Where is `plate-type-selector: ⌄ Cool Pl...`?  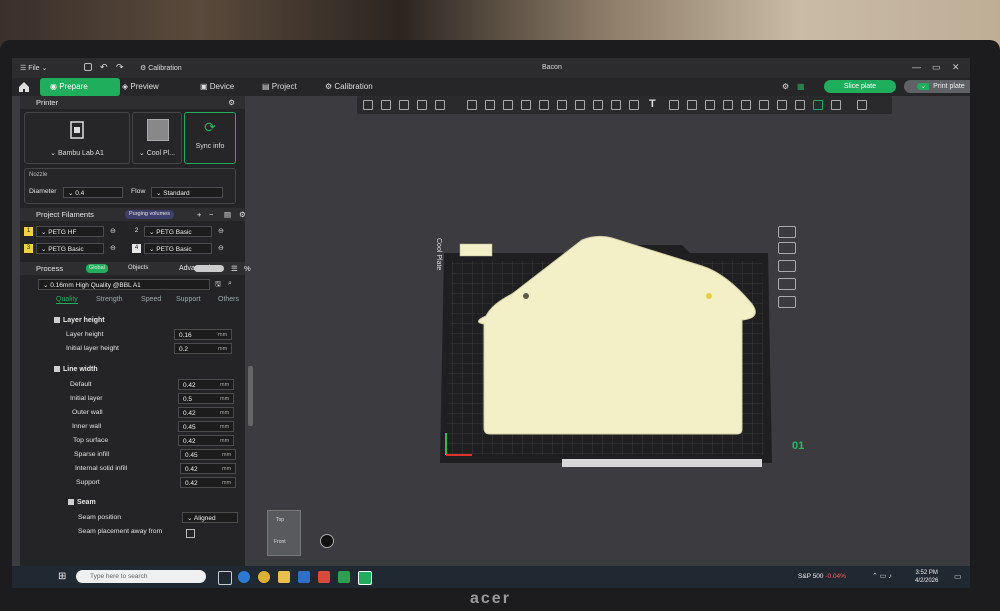 plate-type-selector: ⌄ Cool Pl... is located at coordinates (157, 138).